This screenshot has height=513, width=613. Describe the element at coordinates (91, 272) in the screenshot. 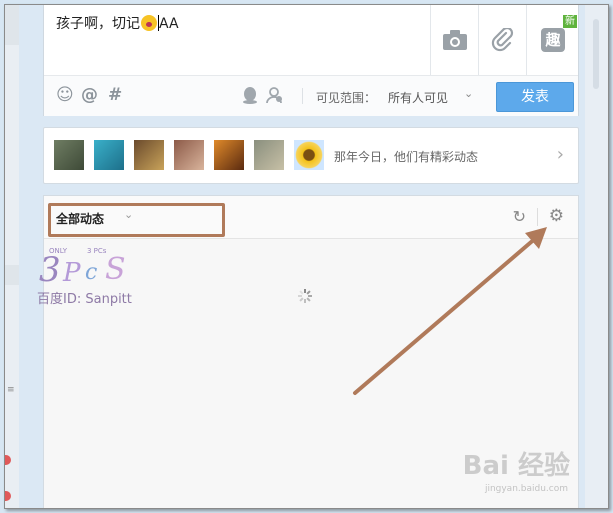

I see `svg-text: c` at that location.